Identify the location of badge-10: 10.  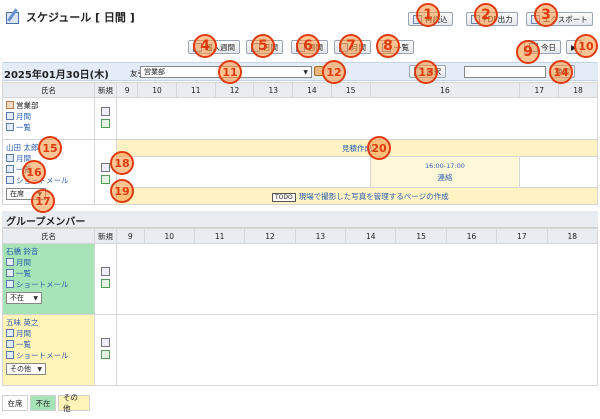
(586, 46).